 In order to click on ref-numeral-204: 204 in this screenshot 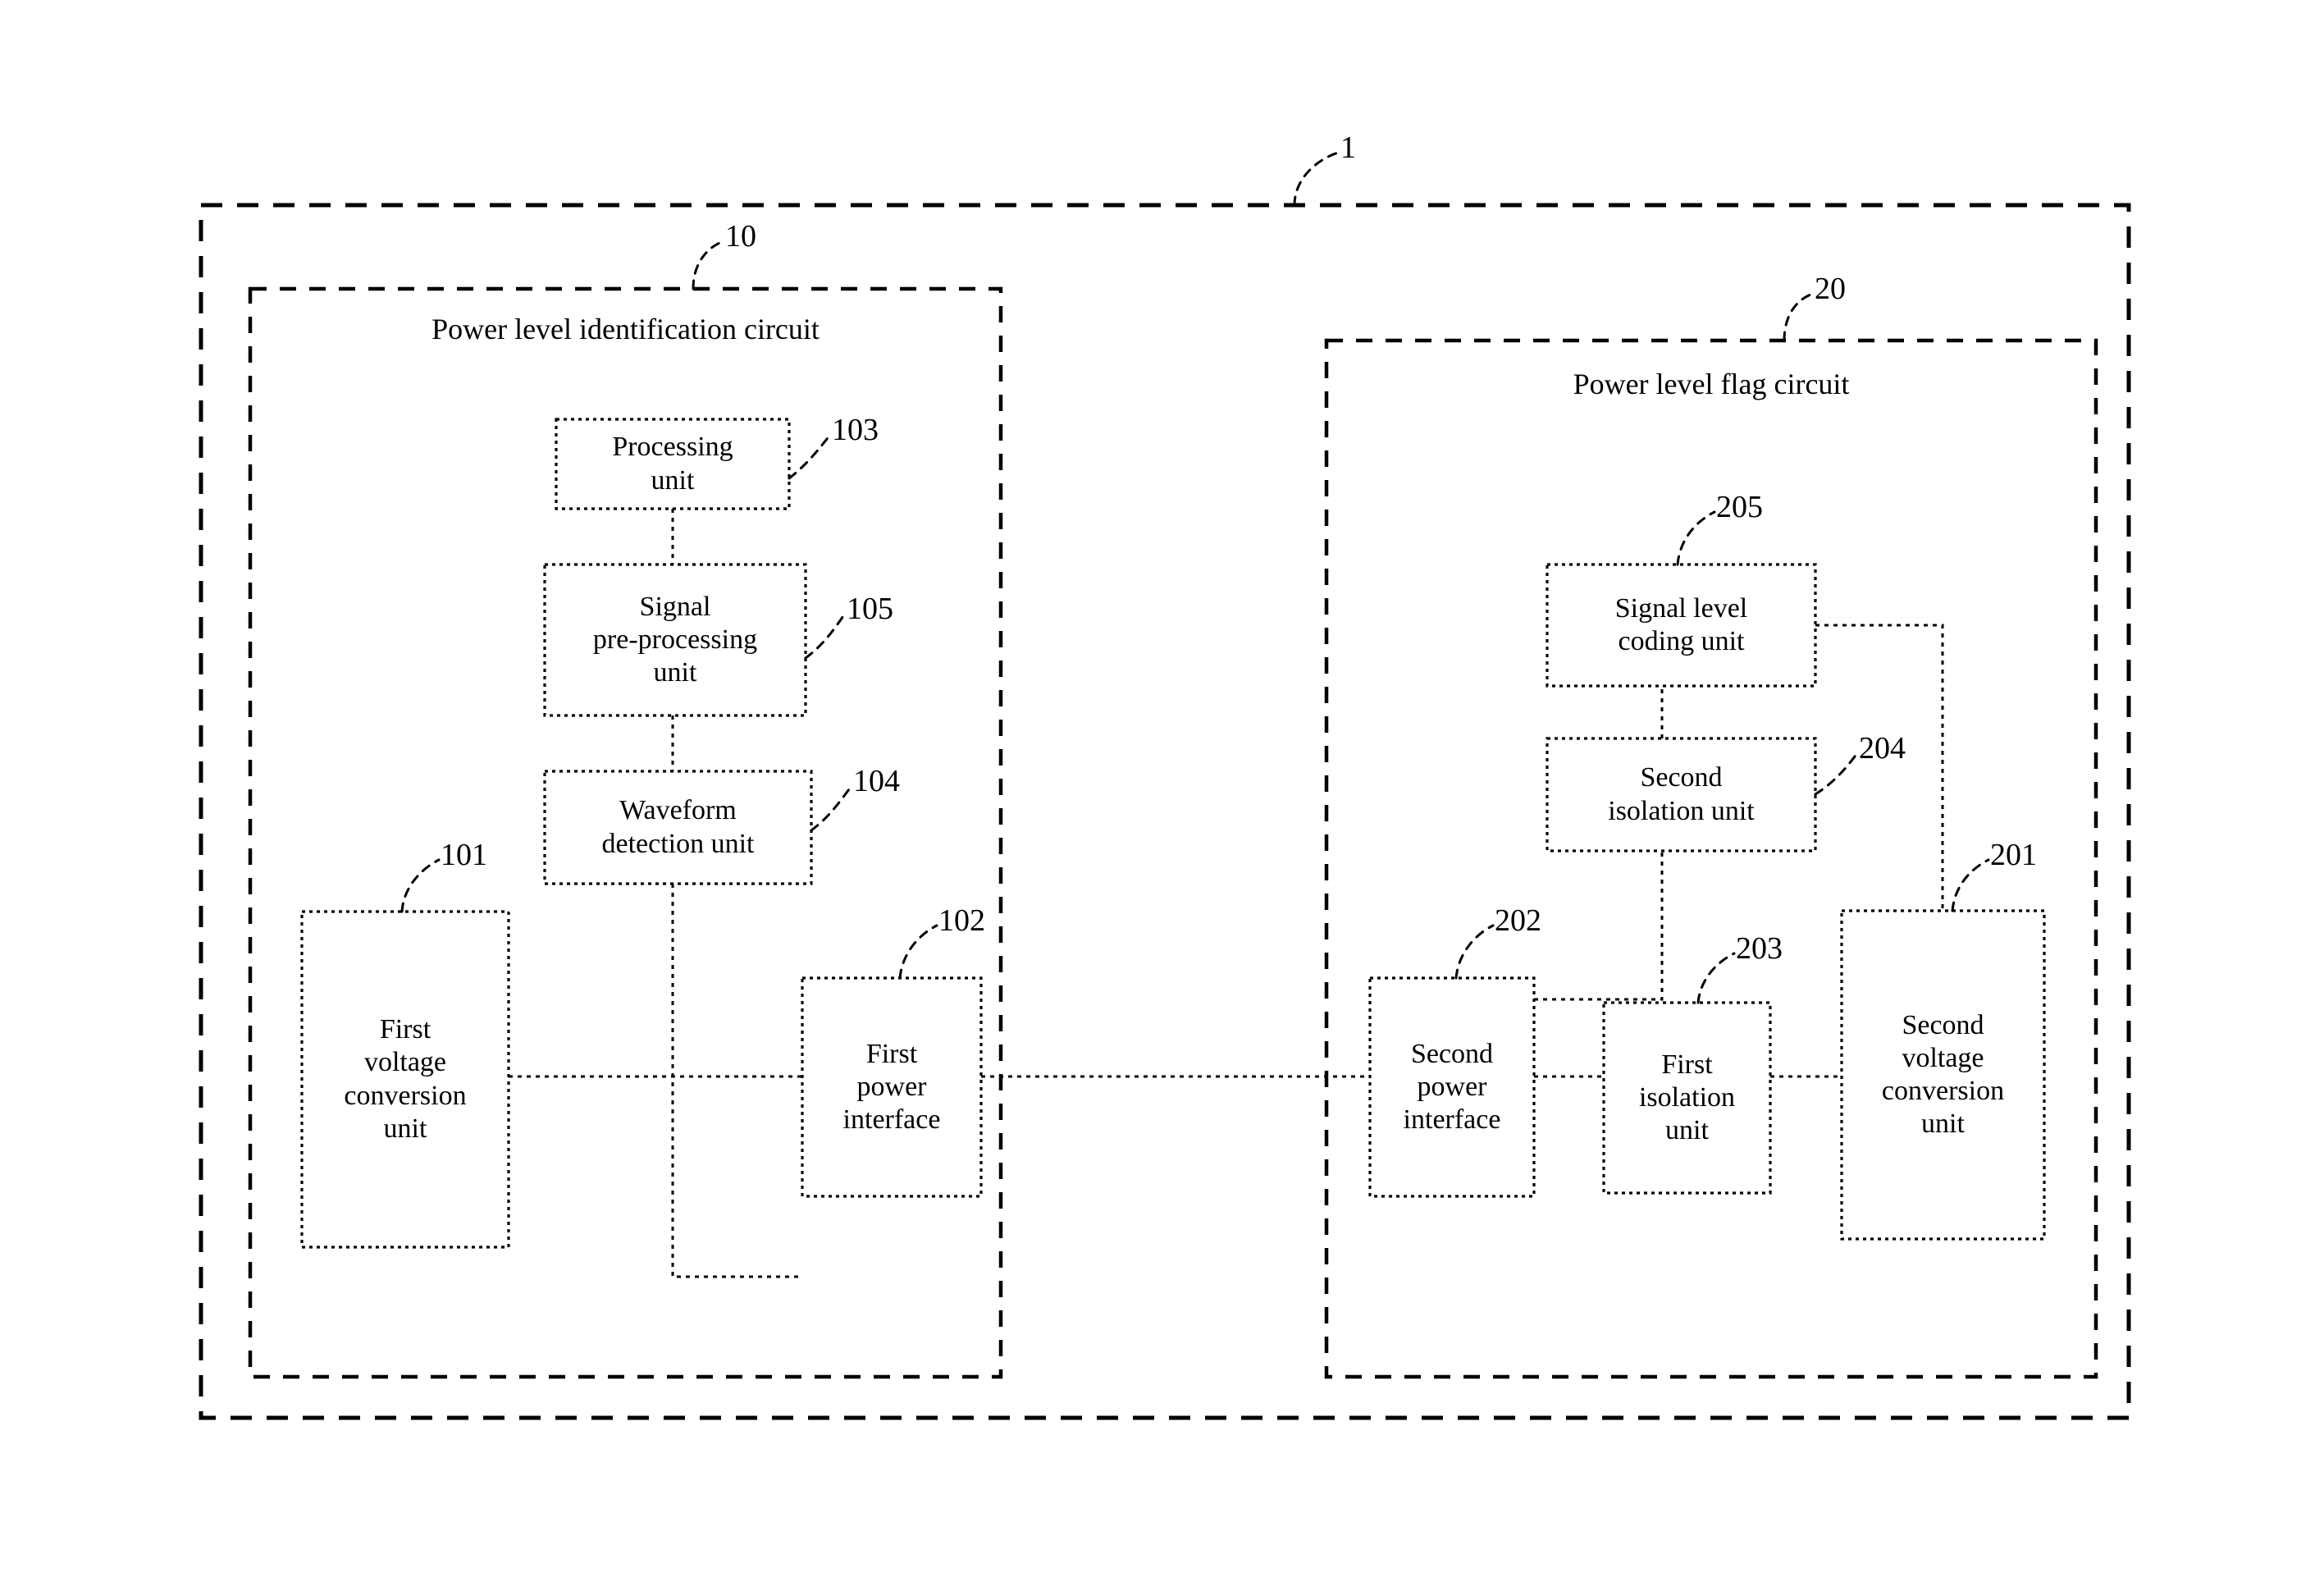, I will do `click(1882, 748)`.